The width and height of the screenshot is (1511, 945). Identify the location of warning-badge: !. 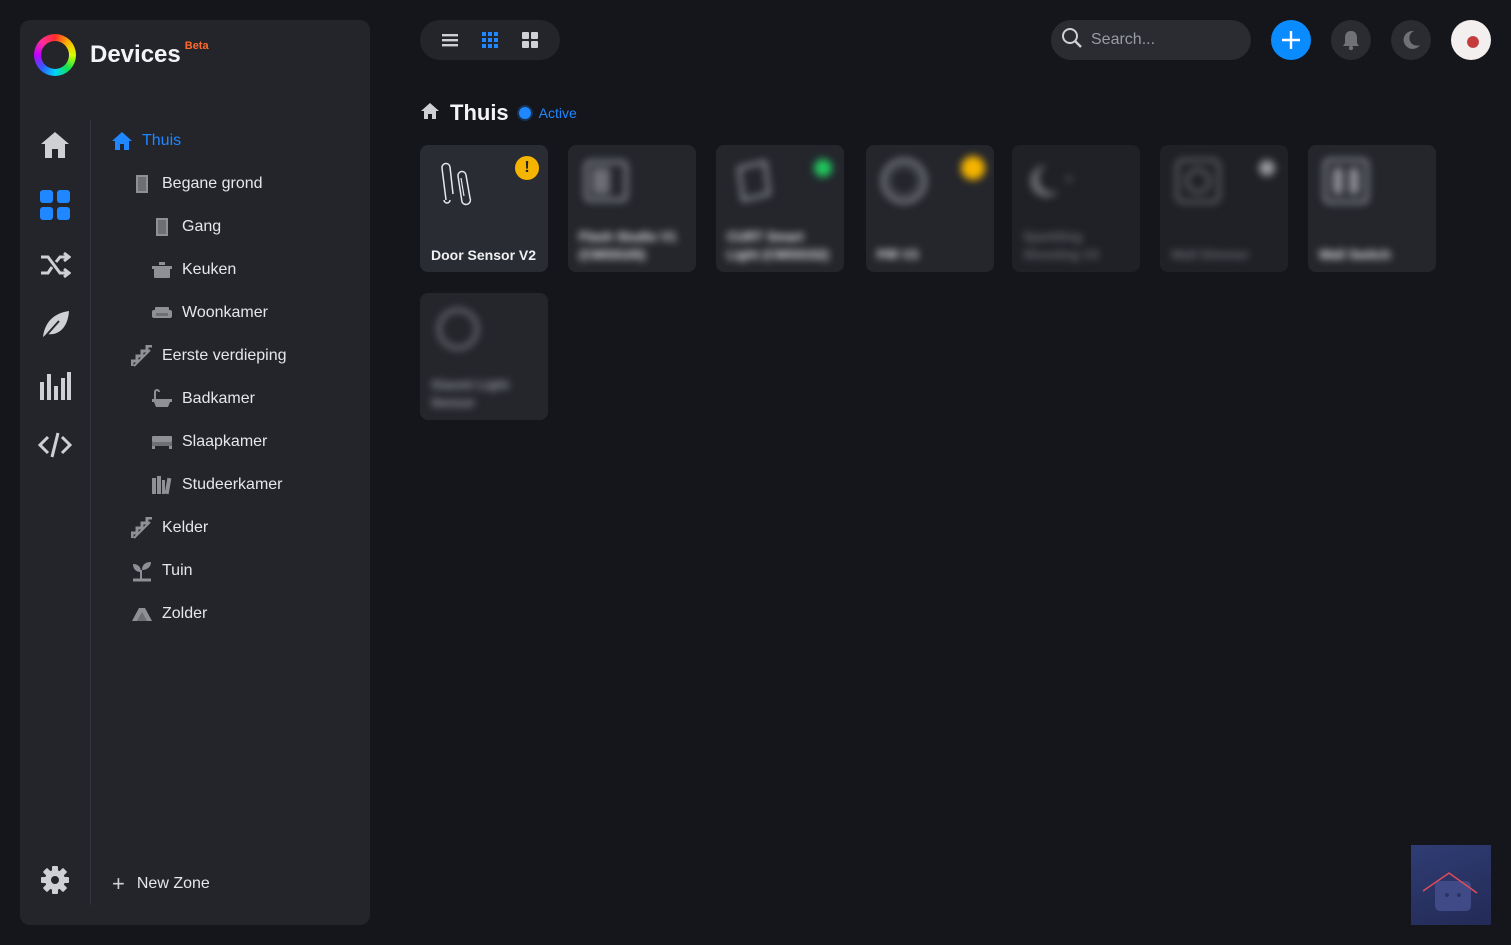
(527, 168).